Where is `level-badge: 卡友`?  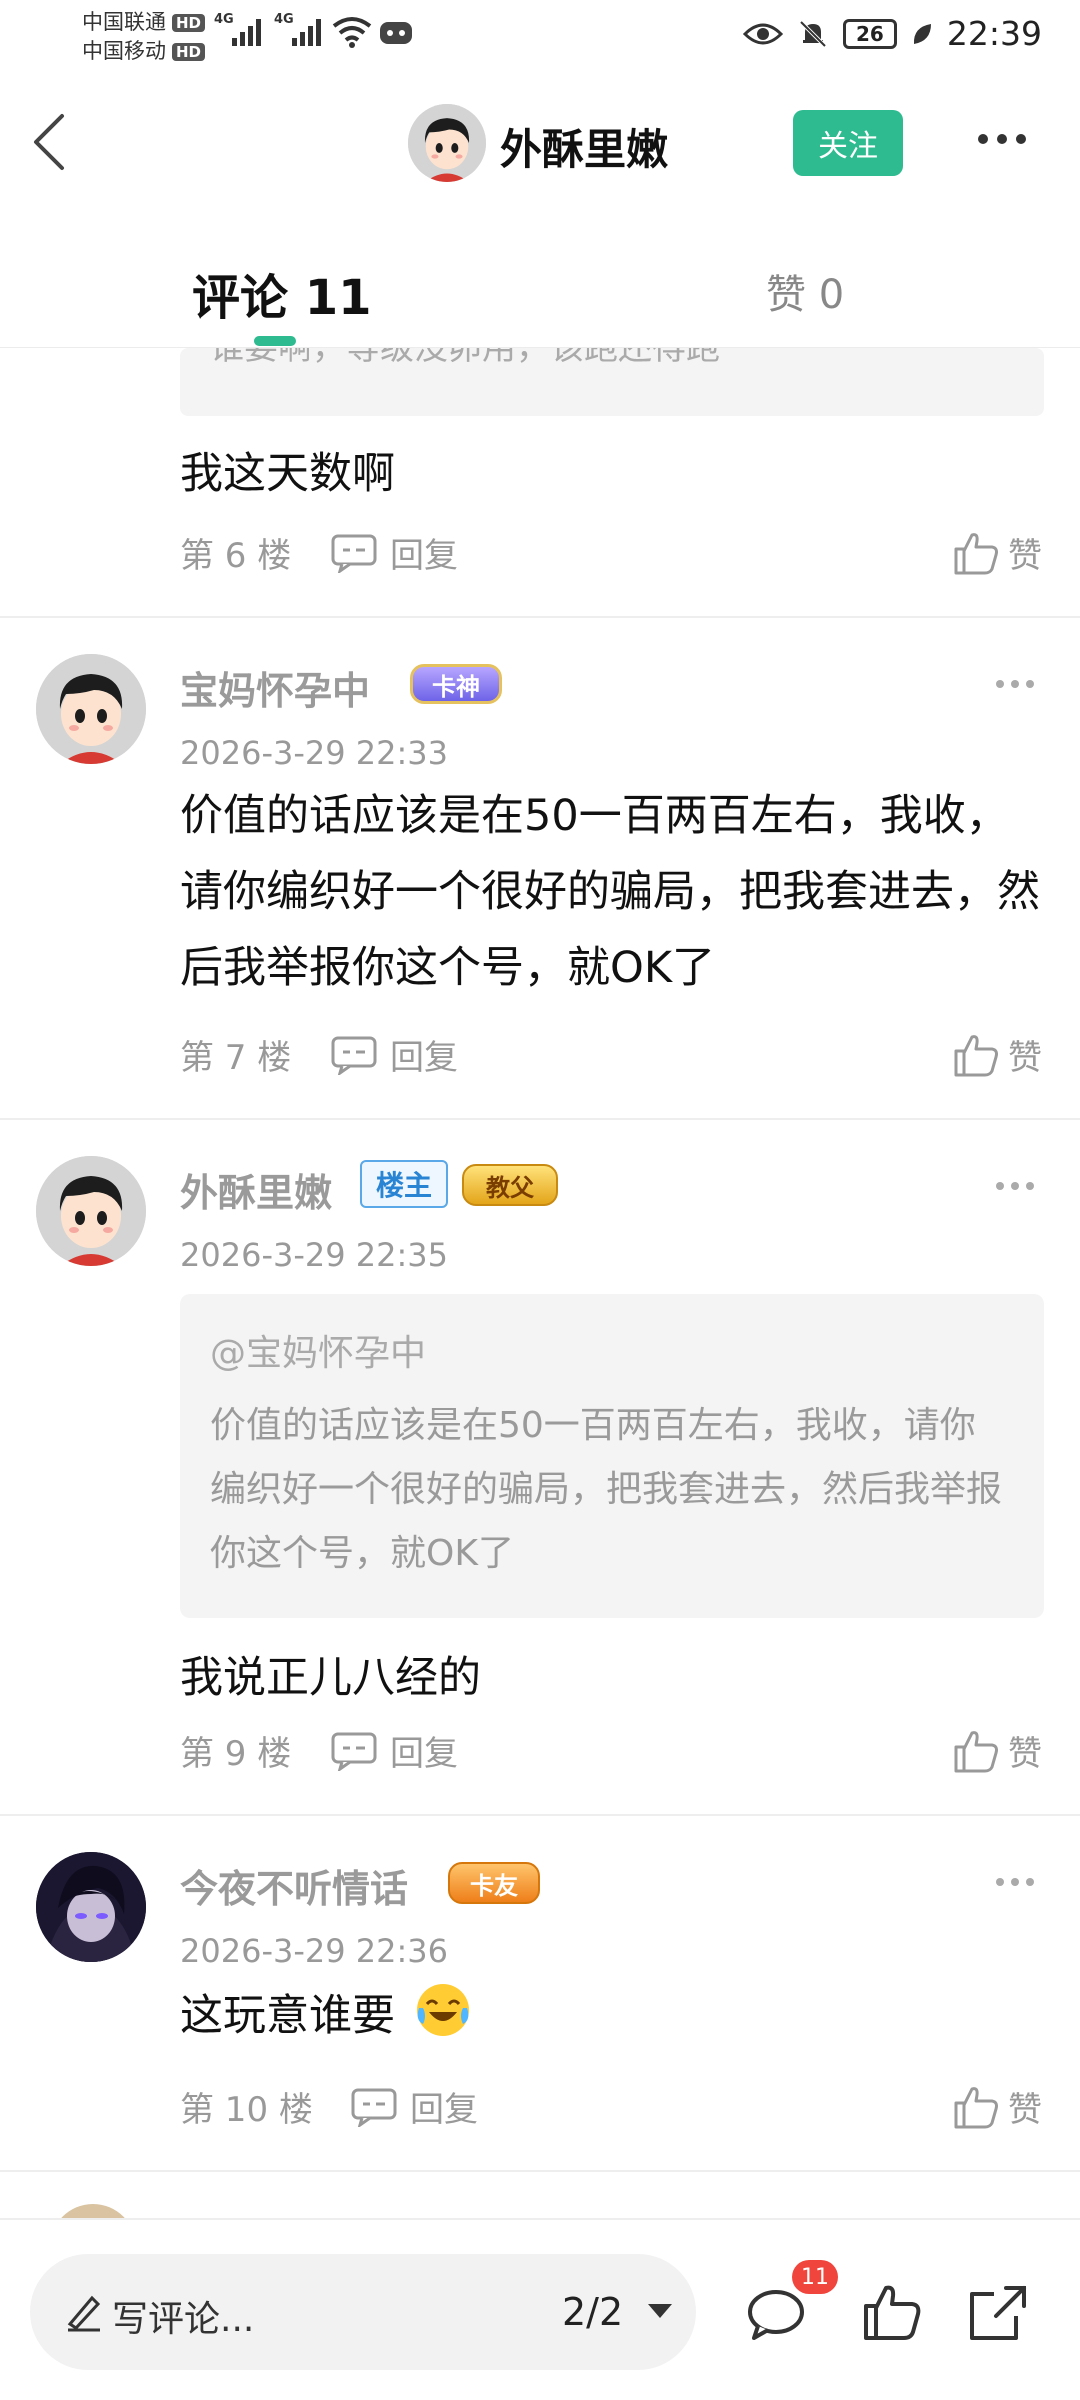 level-badge: 卡友 is located at coordinates (494, 1883).